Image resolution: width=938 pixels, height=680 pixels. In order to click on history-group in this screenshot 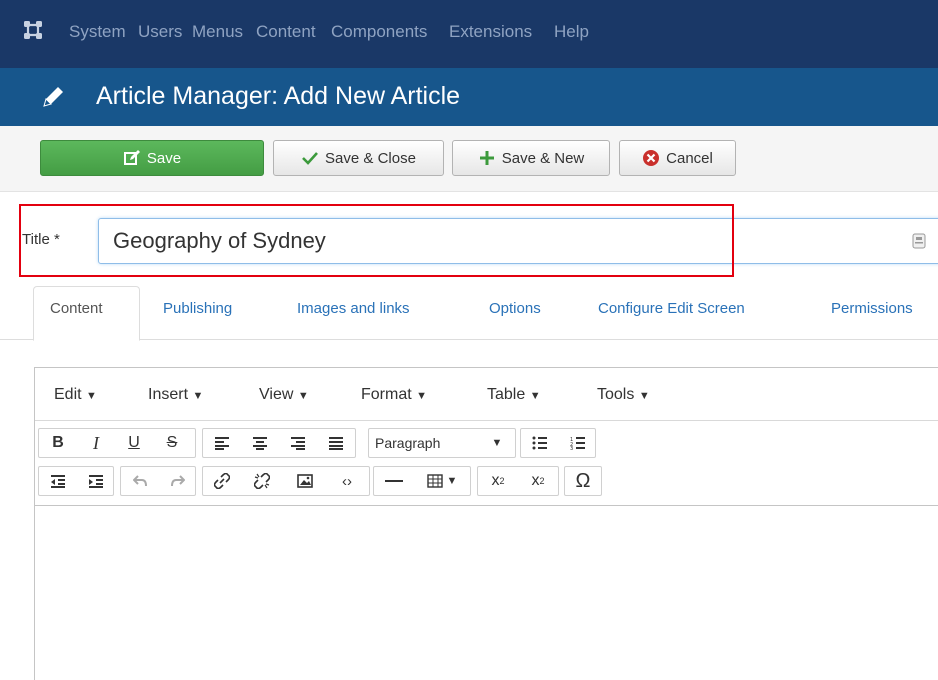, I will do `click(158, 481)`.